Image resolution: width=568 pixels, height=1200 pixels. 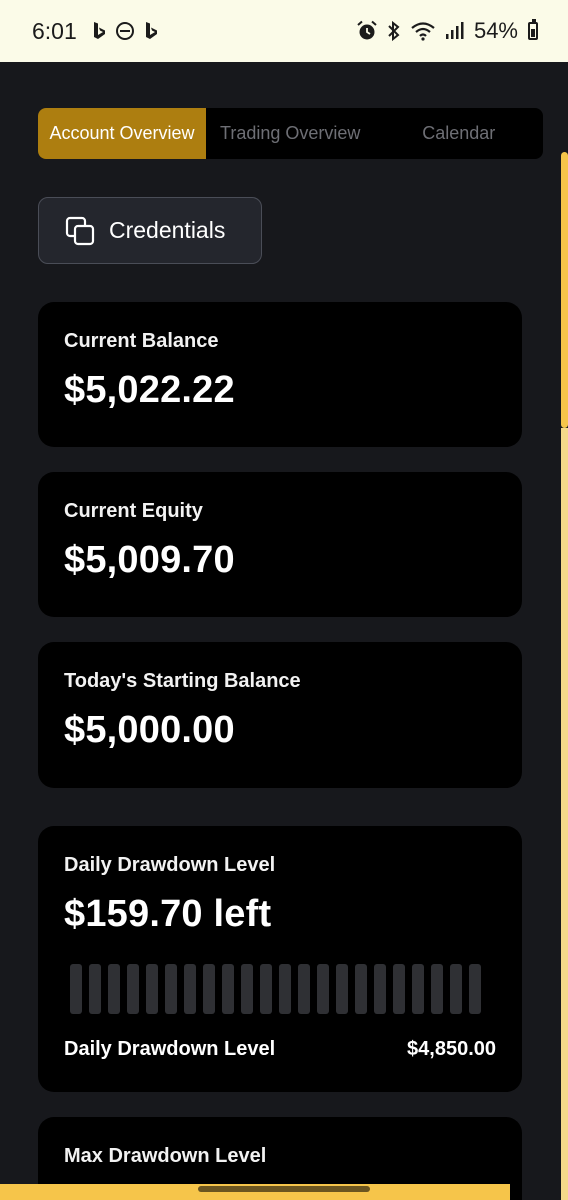 What do you see at coordinates (167, 230) in the screenshot?
I see `credentials-label: Credentials` at bounding box center [167, 230].